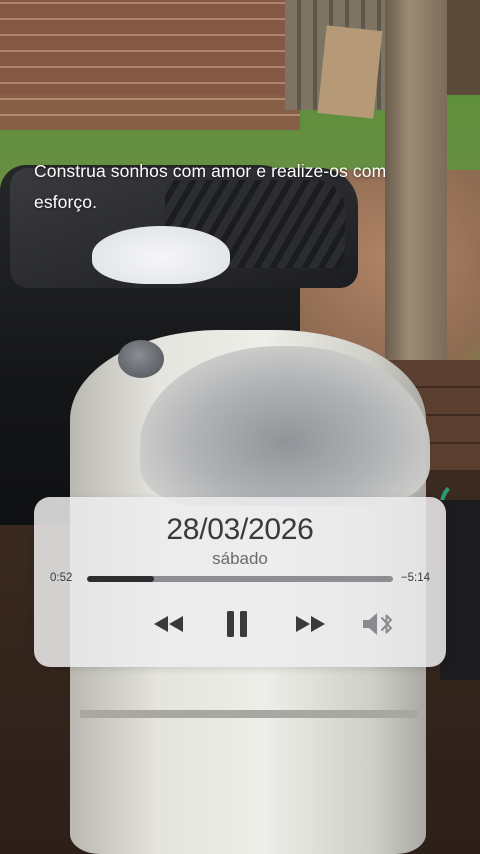  What do you see at coordinates (240, 558) in the screenshot?
I see `track-subtitle-weekday: sábado` at bounding box center [240, 558].